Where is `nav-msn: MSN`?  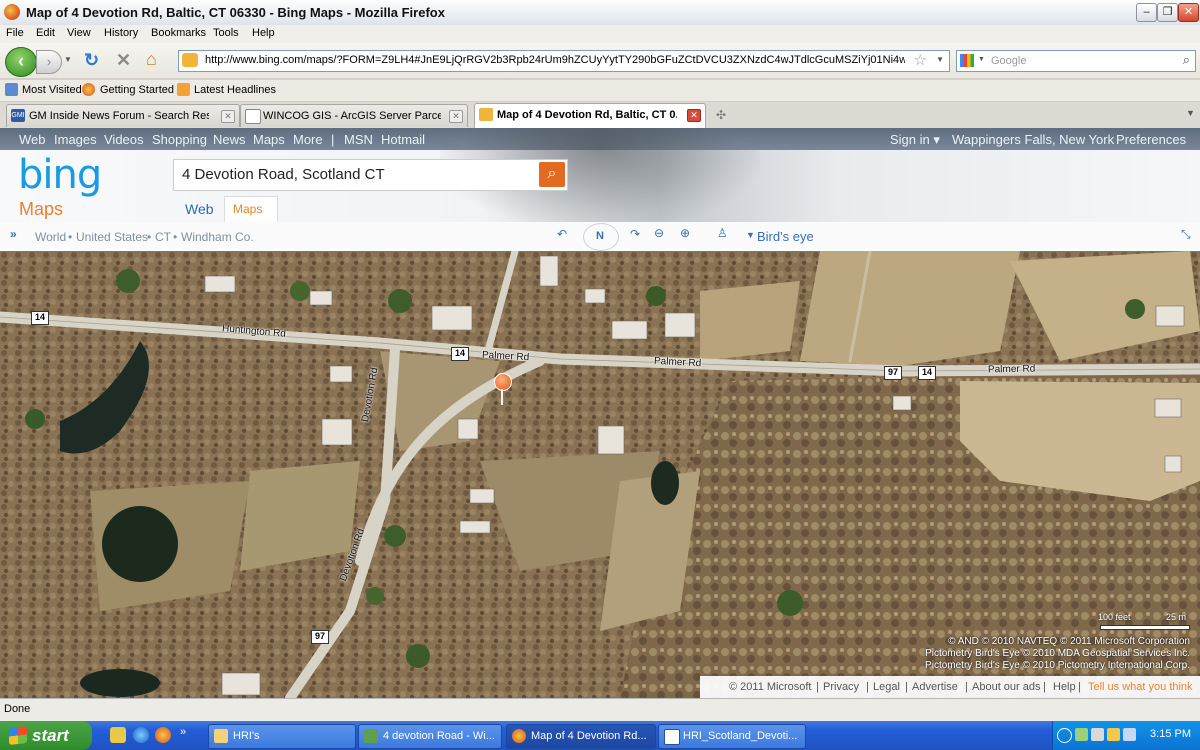 nav-msn: MSN is located at coordinates (358, 139).